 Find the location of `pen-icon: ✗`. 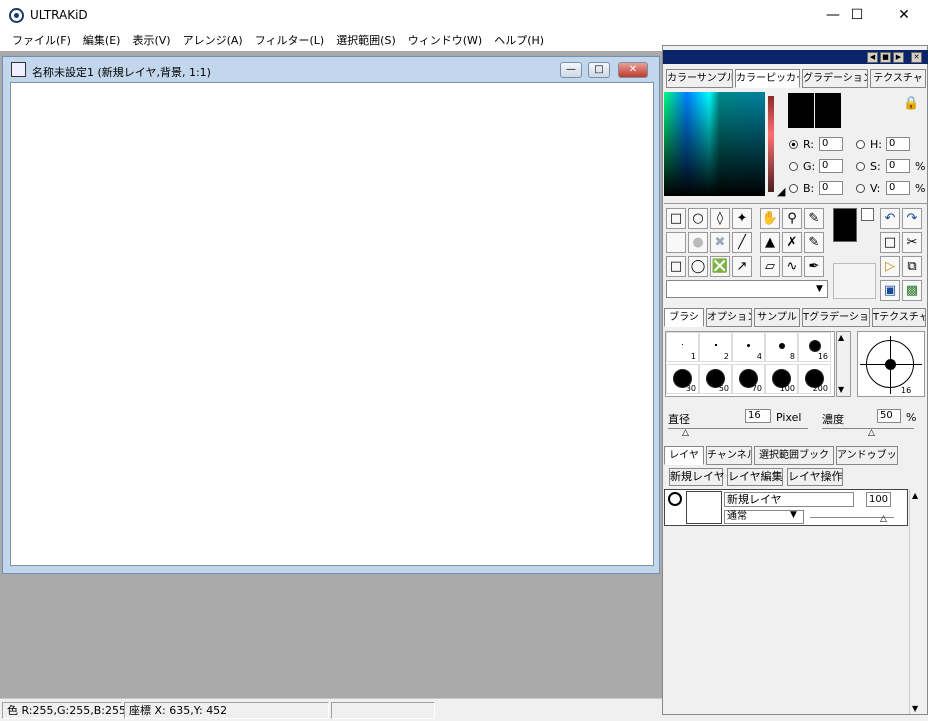

pen-icon: ✗ is located at coordinates (792, 242).